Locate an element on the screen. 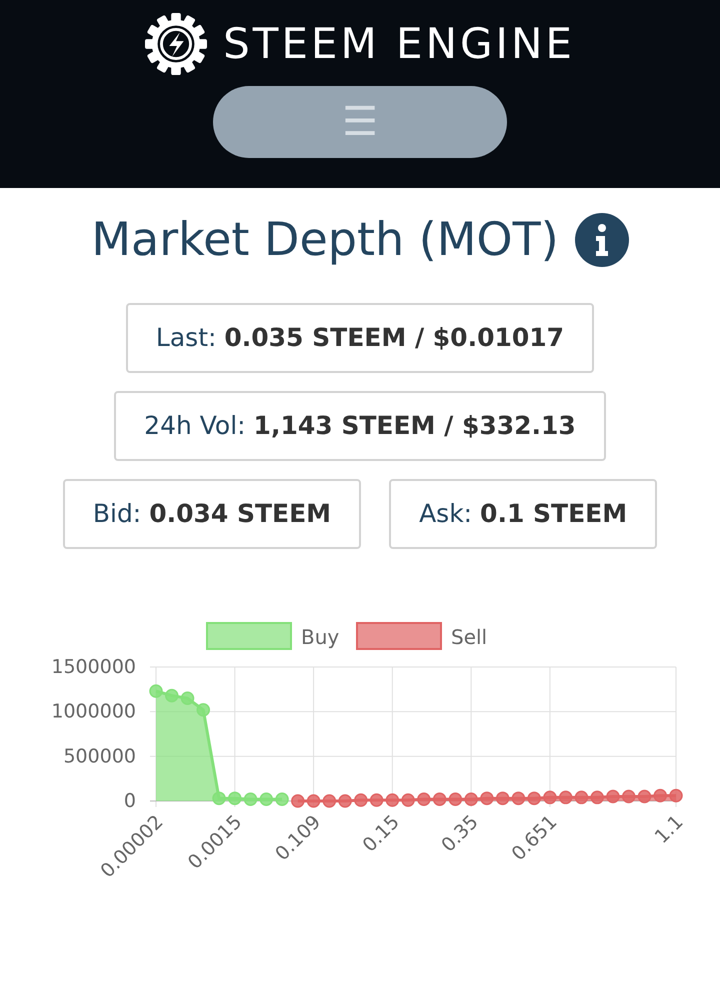  y-axis-label: 1000000 is located at coordinates (93, 711).